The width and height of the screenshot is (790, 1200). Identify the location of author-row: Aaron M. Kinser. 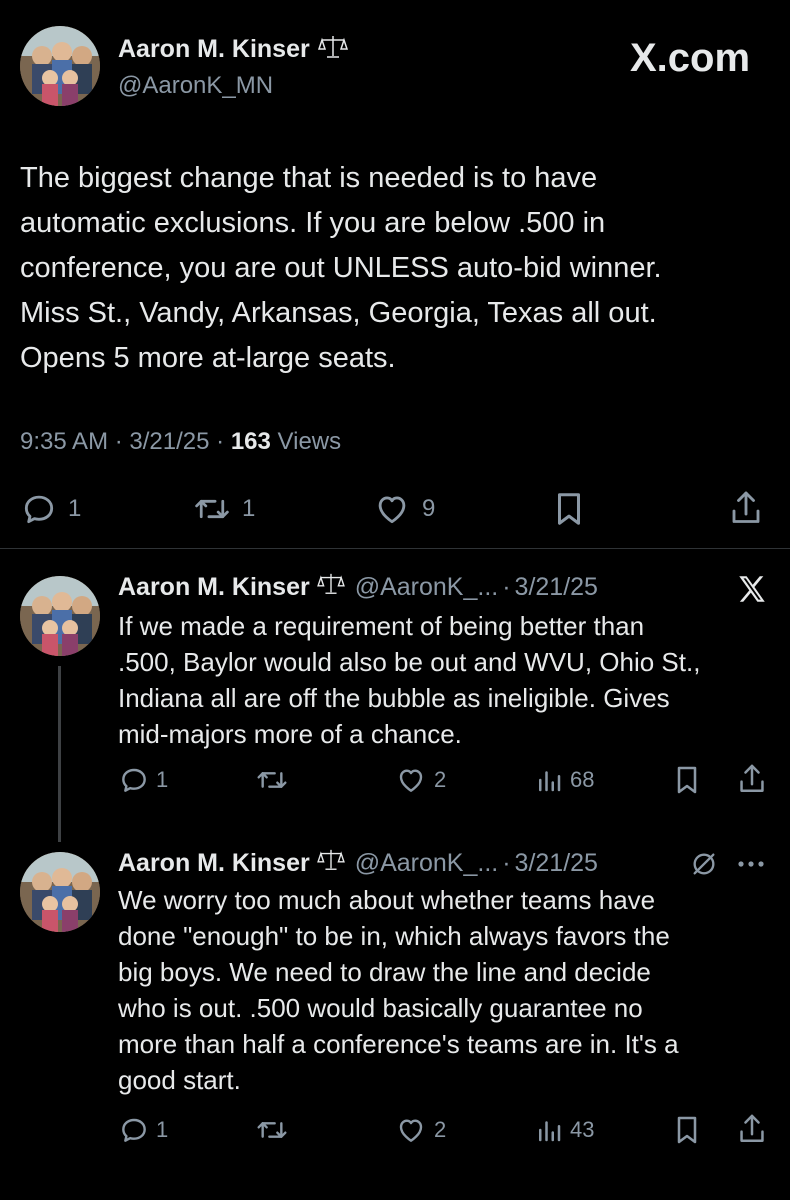
(233, 49).